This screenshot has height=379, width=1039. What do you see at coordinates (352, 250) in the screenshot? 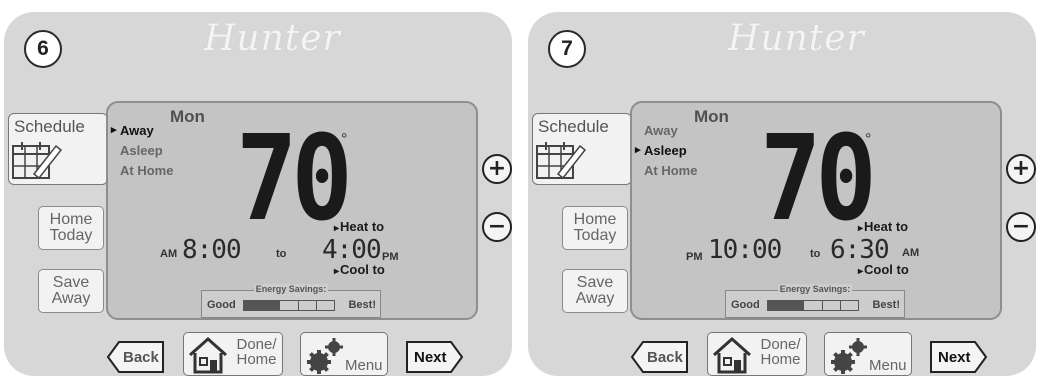
I see `end-time: 4:00` at bounding box center [352, 250].